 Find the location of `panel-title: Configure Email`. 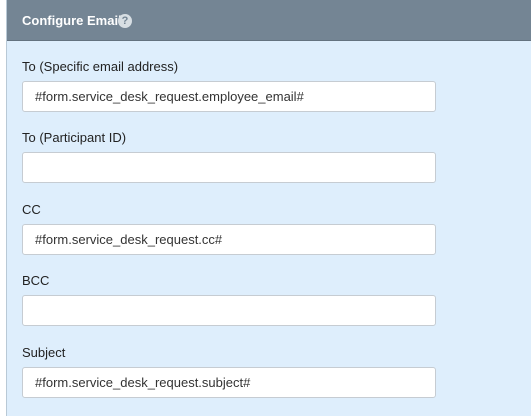

panel-title: Configure Email is located at coordinates (72, 20).